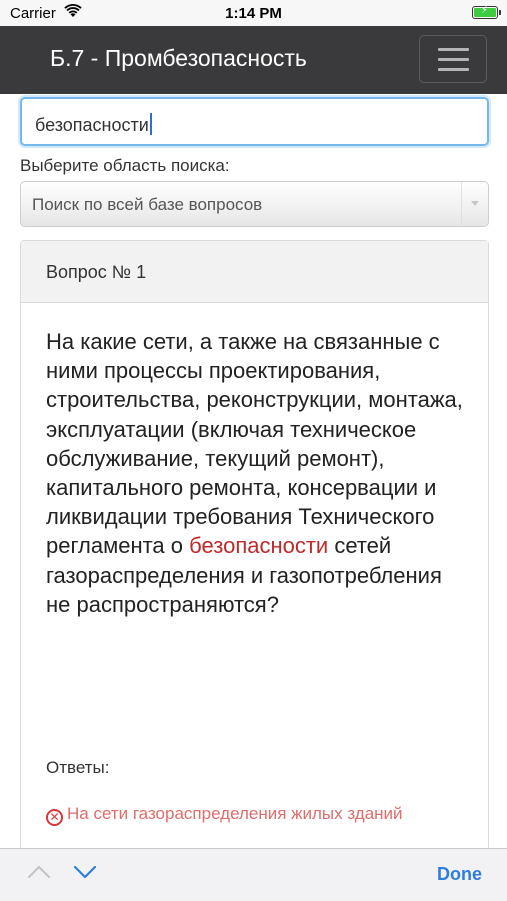  I want to click on battery-charging-icon: ⚡, so click(486, 12).